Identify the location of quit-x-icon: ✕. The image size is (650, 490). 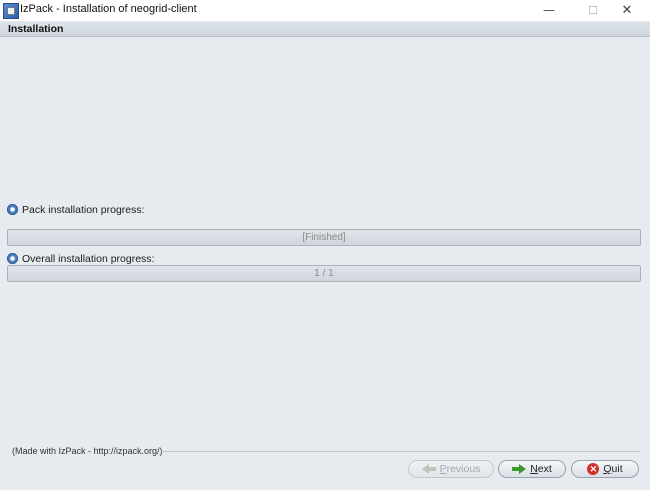
(593, 469).